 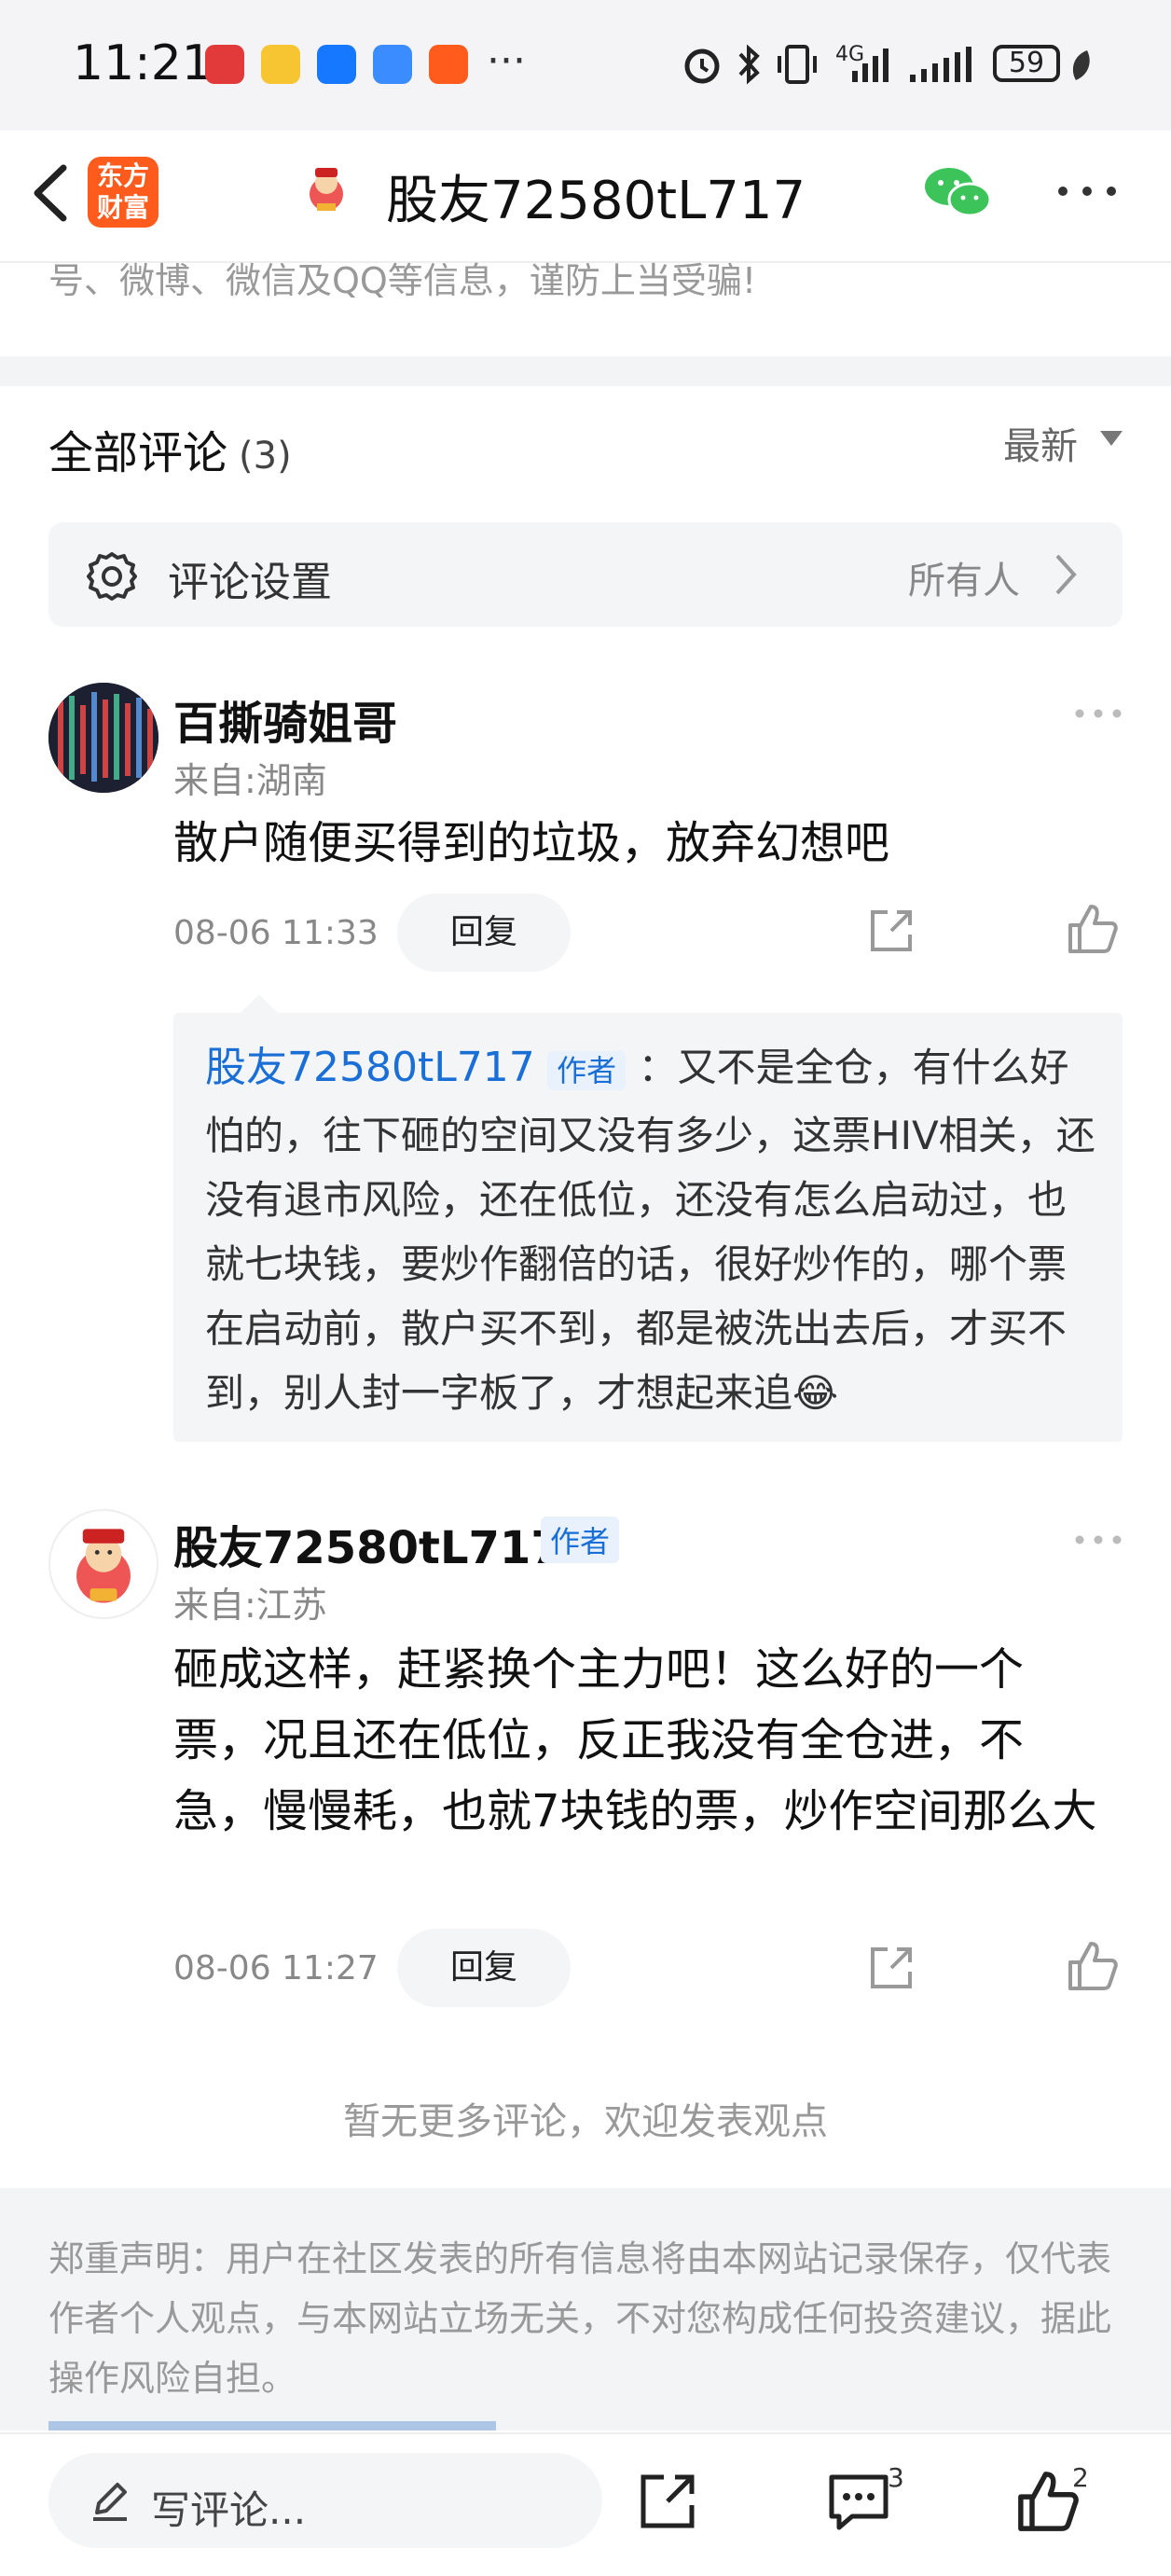 What do you see at coordinates (224, 64) in the screenshot?
I see `huawei-app-icon` at bounding box center [224, 64].